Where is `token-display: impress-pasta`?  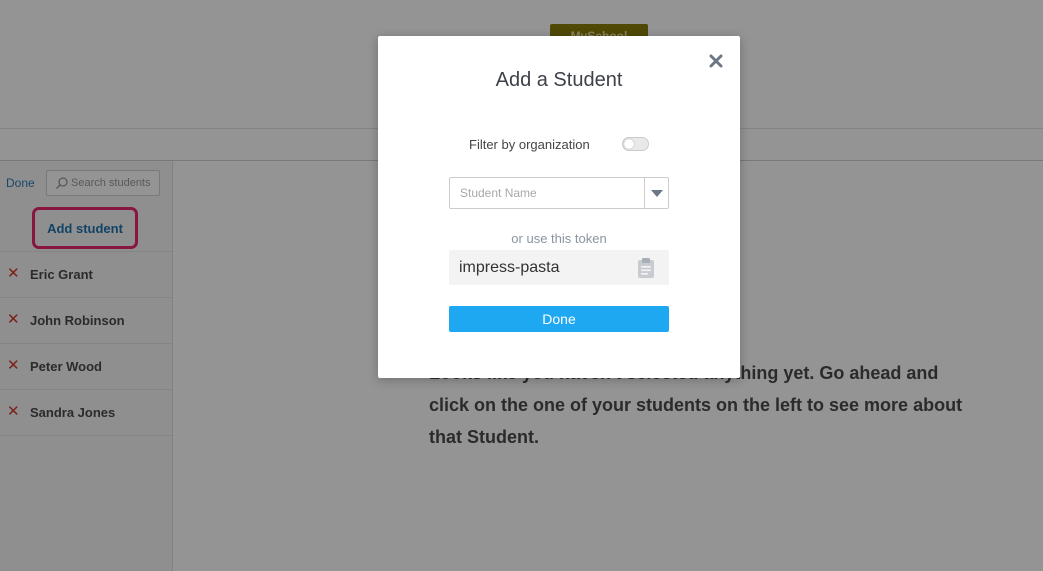 token-display: impress-pasta is located at coordinates (559, 267).